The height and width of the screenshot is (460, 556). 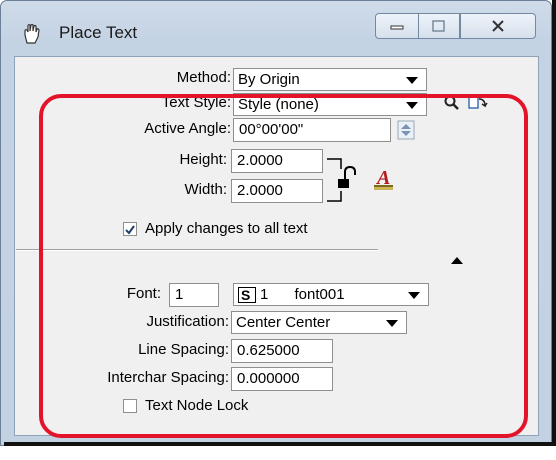 I want to click on active-angle-label: Active Angle:, so click(x=187, y=128).